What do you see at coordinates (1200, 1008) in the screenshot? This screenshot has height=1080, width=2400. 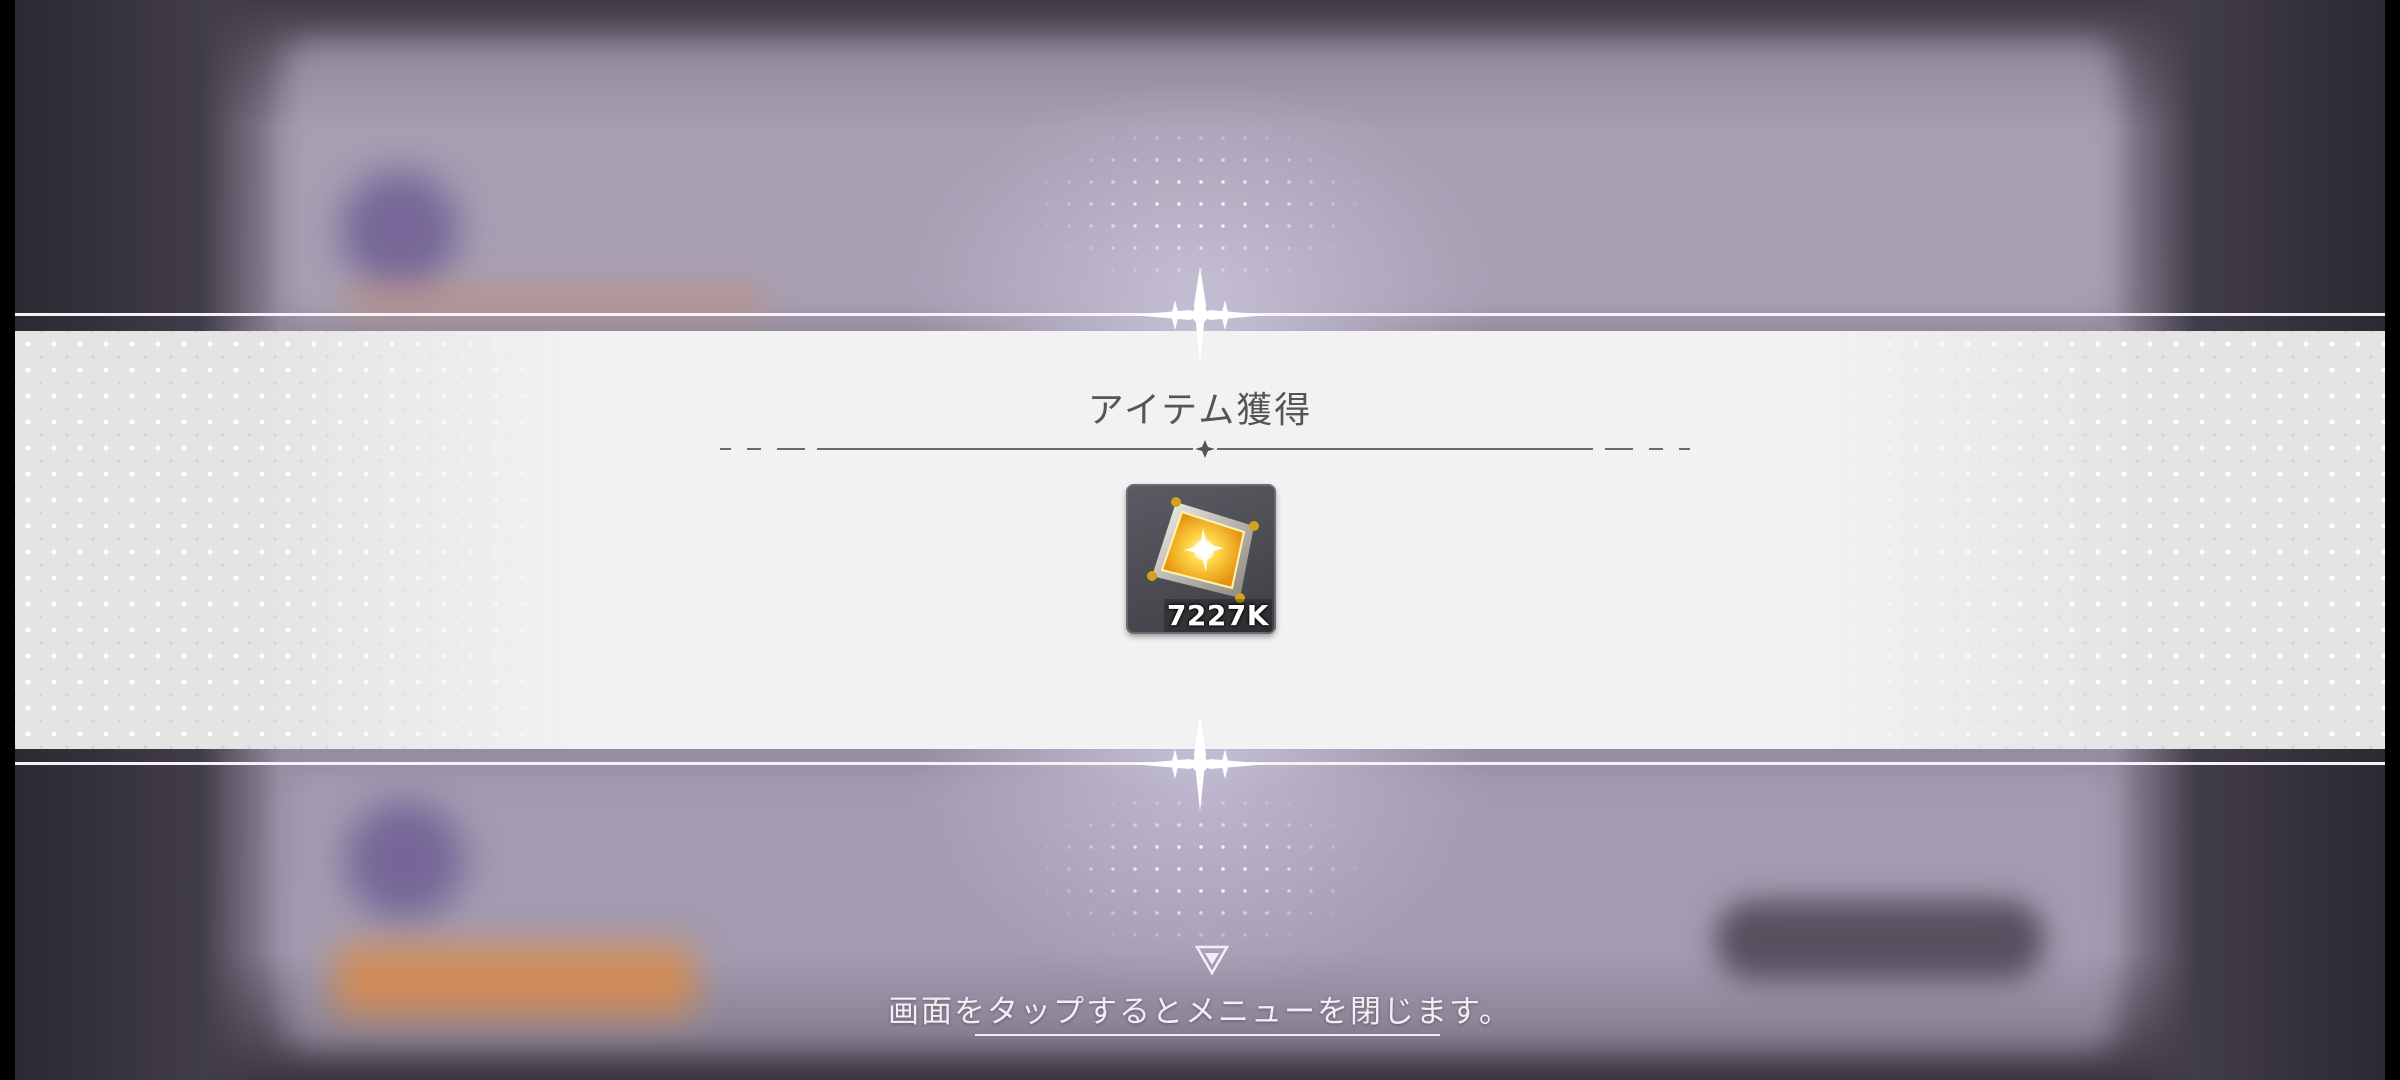 I see `close-hint-text: 画面をタップするとメニューを閉じます。` at bounding box center [1200, 1008].